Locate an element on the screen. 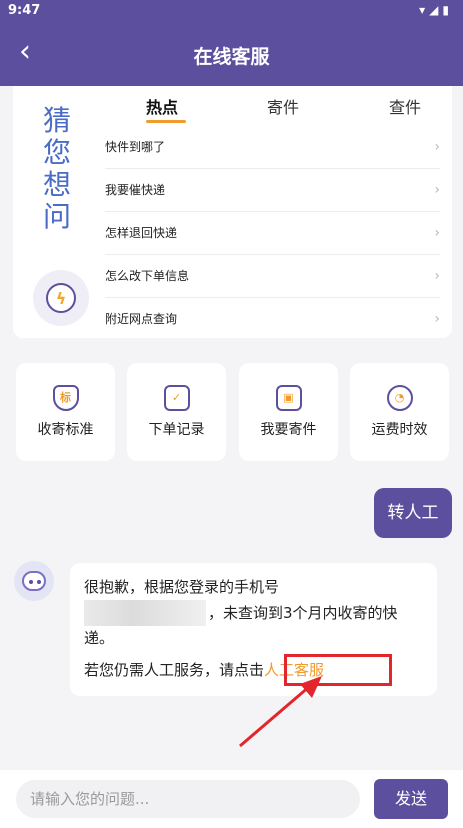 This screenshot has width=463, height=828. signal-icon: ◢ is located at coordinates (436, 10).